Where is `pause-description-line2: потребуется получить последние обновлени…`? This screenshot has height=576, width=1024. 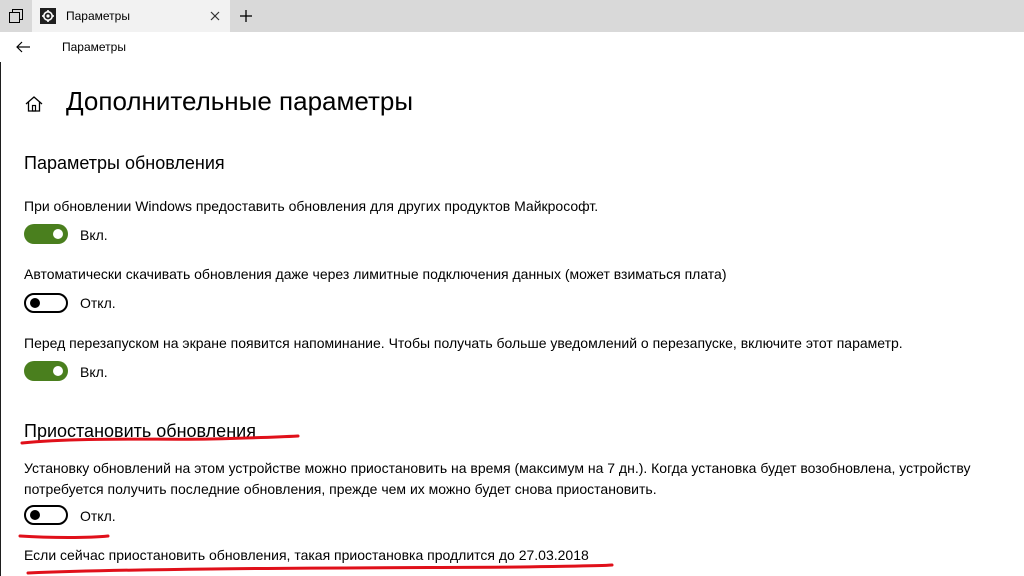
pause-description-line2: потребуется получить последние обновлени… is located at coordinates (340, 489).